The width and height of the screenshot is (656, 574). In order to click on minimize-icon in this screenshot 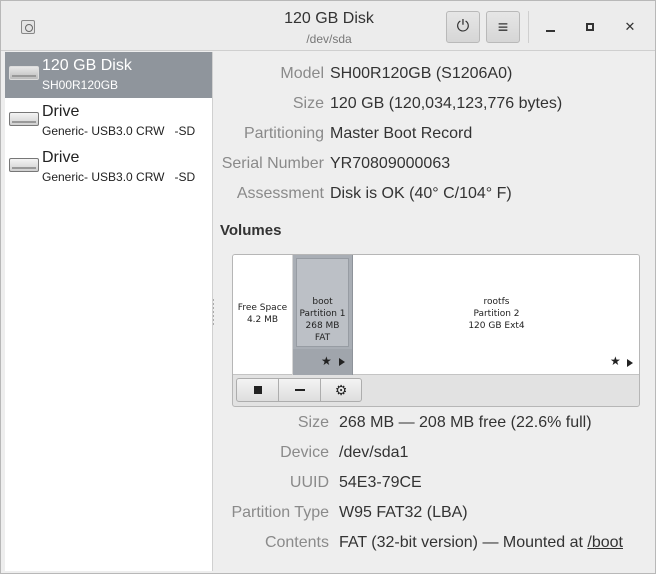, I will do `click(550, 31)`.